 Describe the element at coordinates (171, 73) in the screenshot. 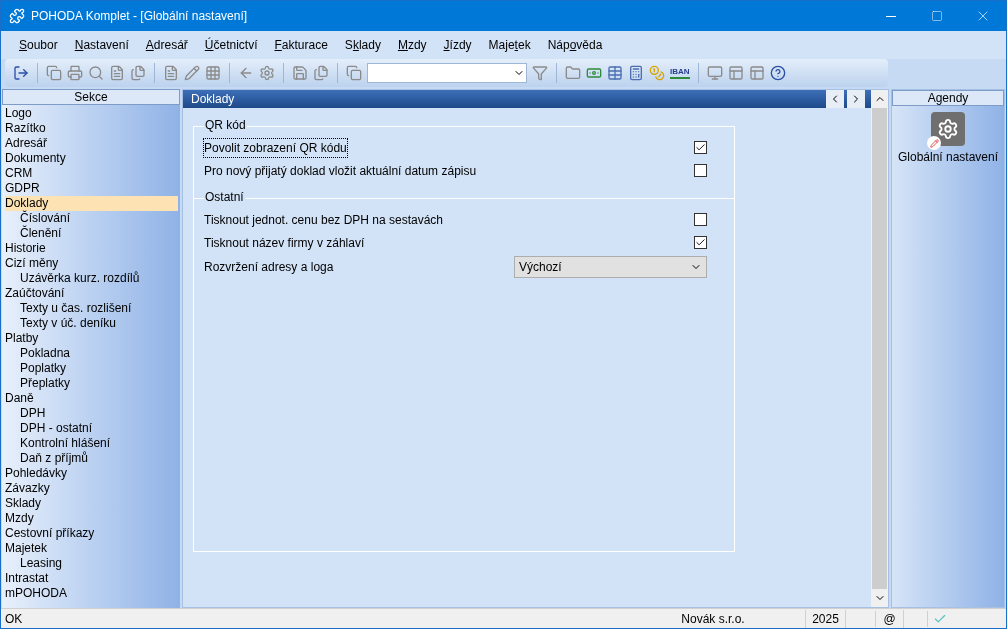

I see `new-icon` at that location.